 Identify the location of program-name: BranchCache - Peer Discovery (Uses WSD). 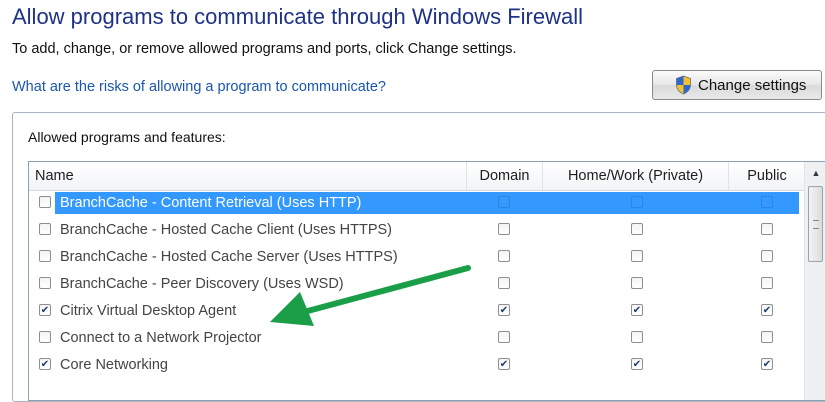
(202, 284).